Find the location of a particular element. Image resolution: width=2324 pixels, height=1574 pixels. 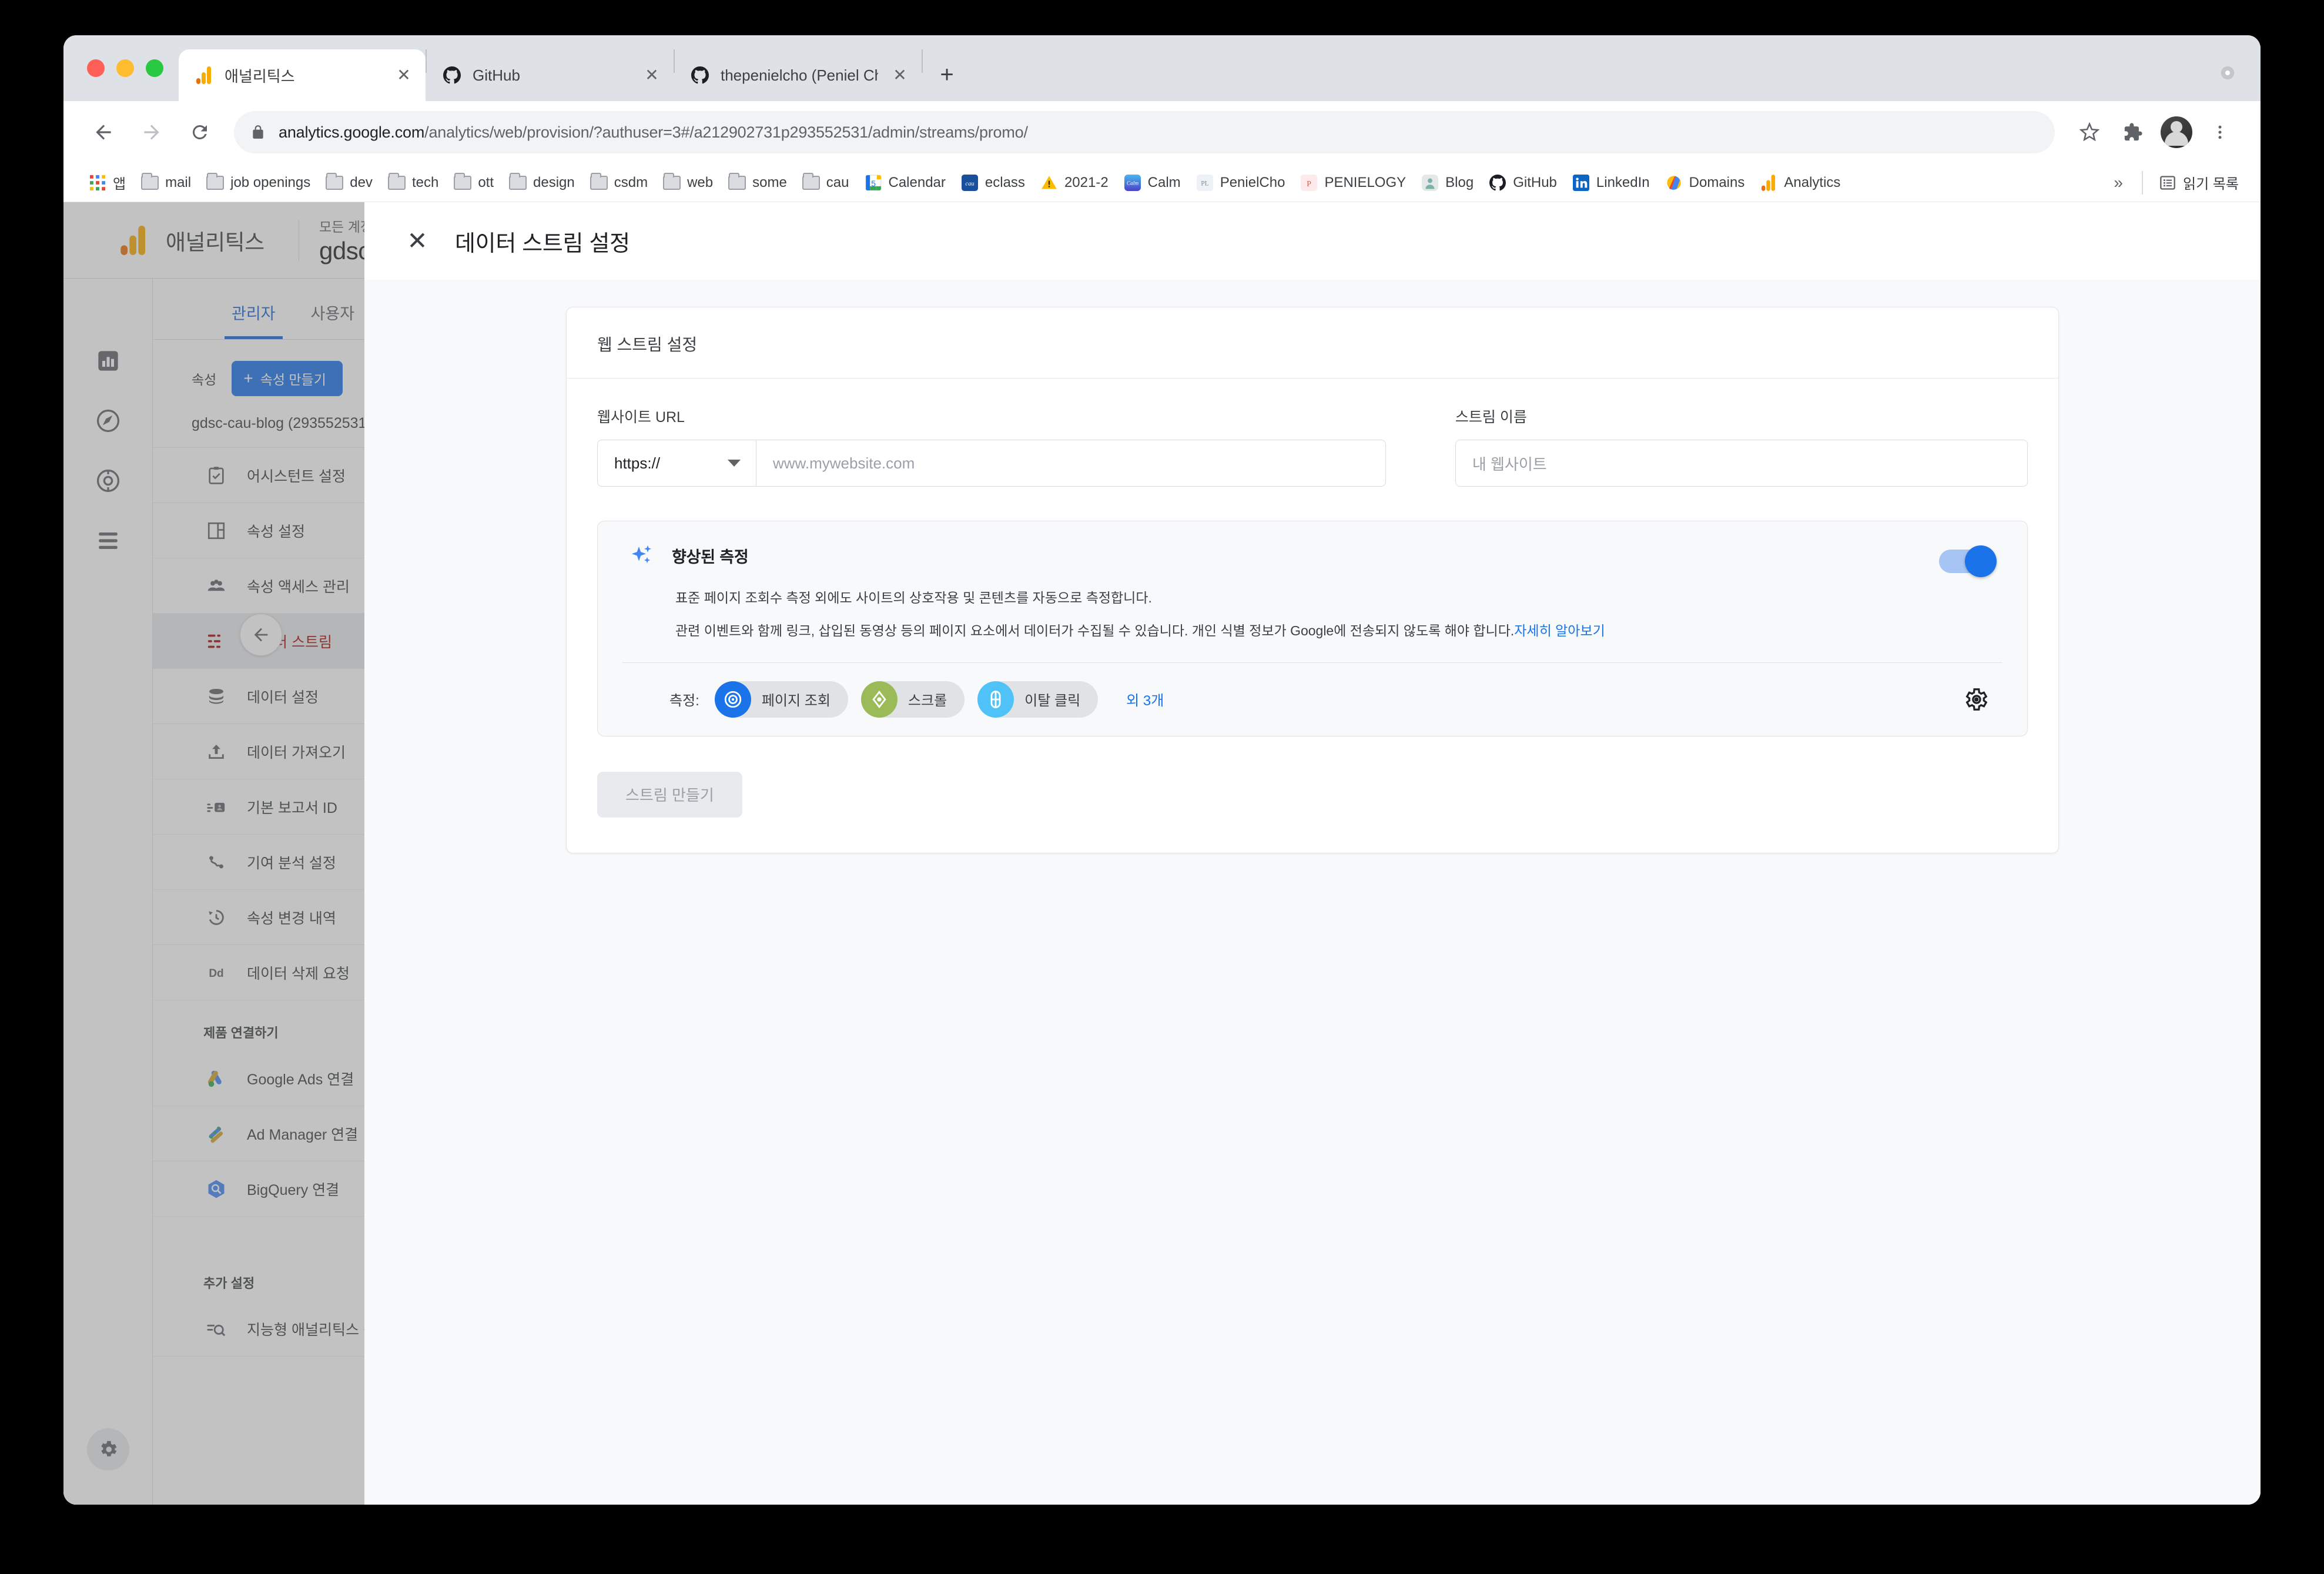

chip-label: 이탈 클릭 is located at coordinates (1052, 701).